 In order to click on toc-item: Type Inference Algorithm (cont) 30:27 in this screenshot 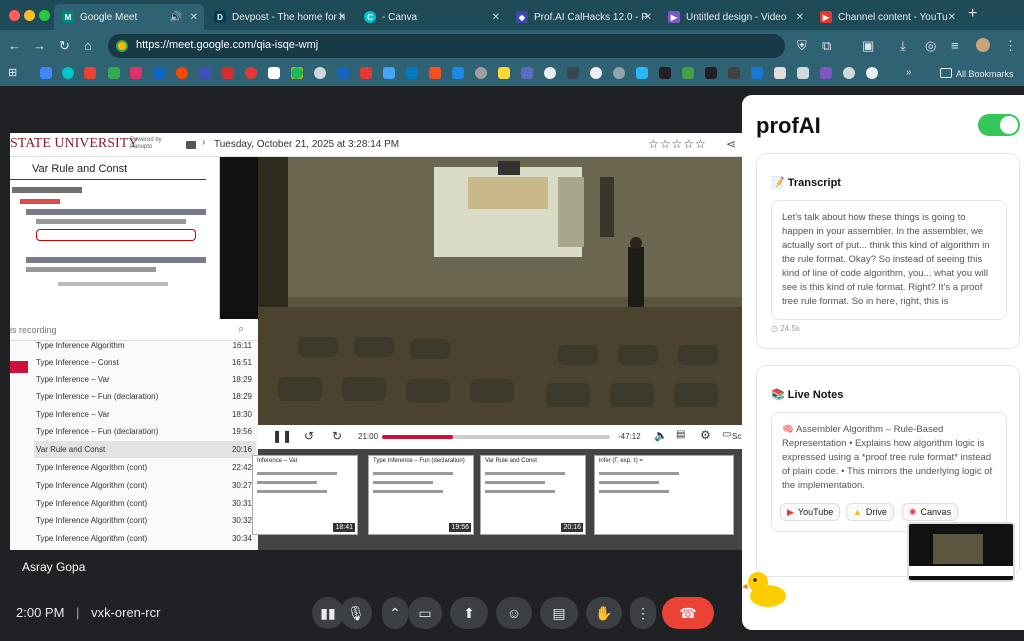, I will do `click(145, 485)`.